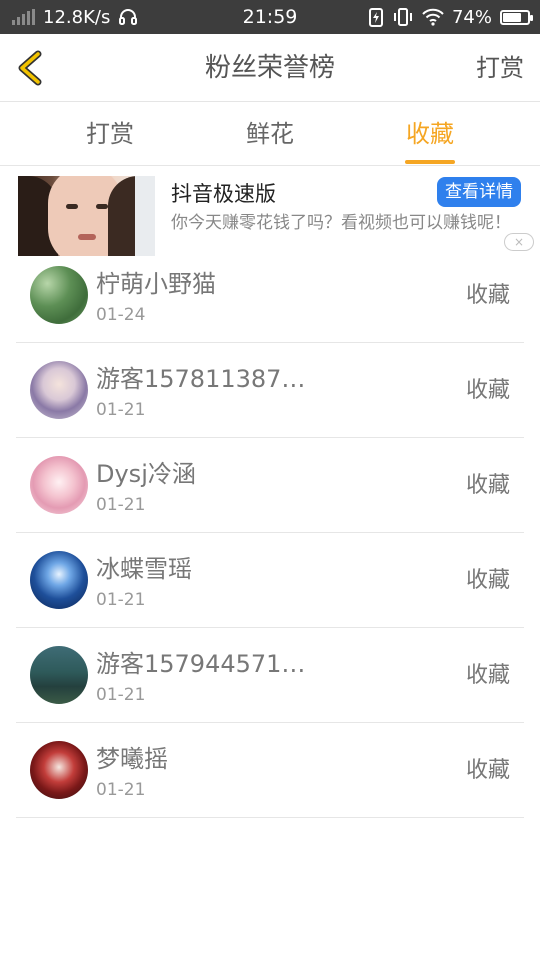  I want to click on battery-fill, so click(512, 17).